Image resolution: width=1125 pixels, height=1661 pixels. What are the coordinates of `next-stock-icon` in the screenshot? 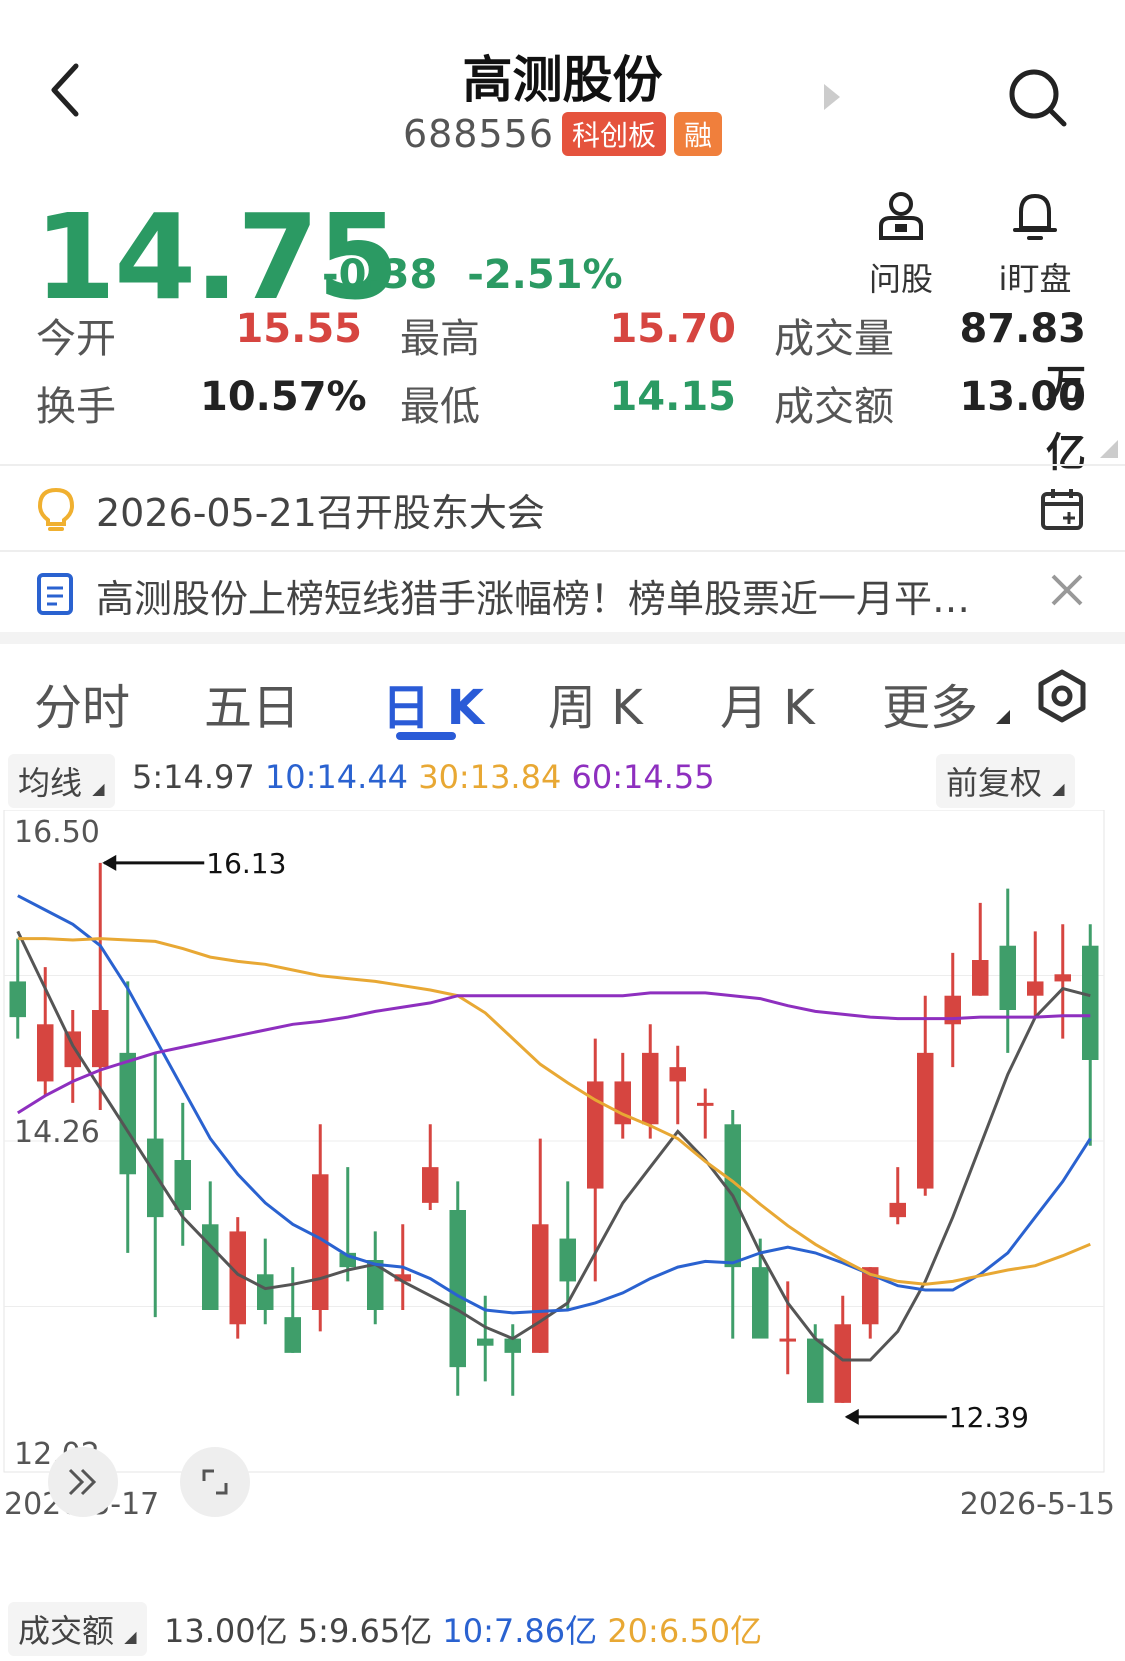 It's located at (832, 99).